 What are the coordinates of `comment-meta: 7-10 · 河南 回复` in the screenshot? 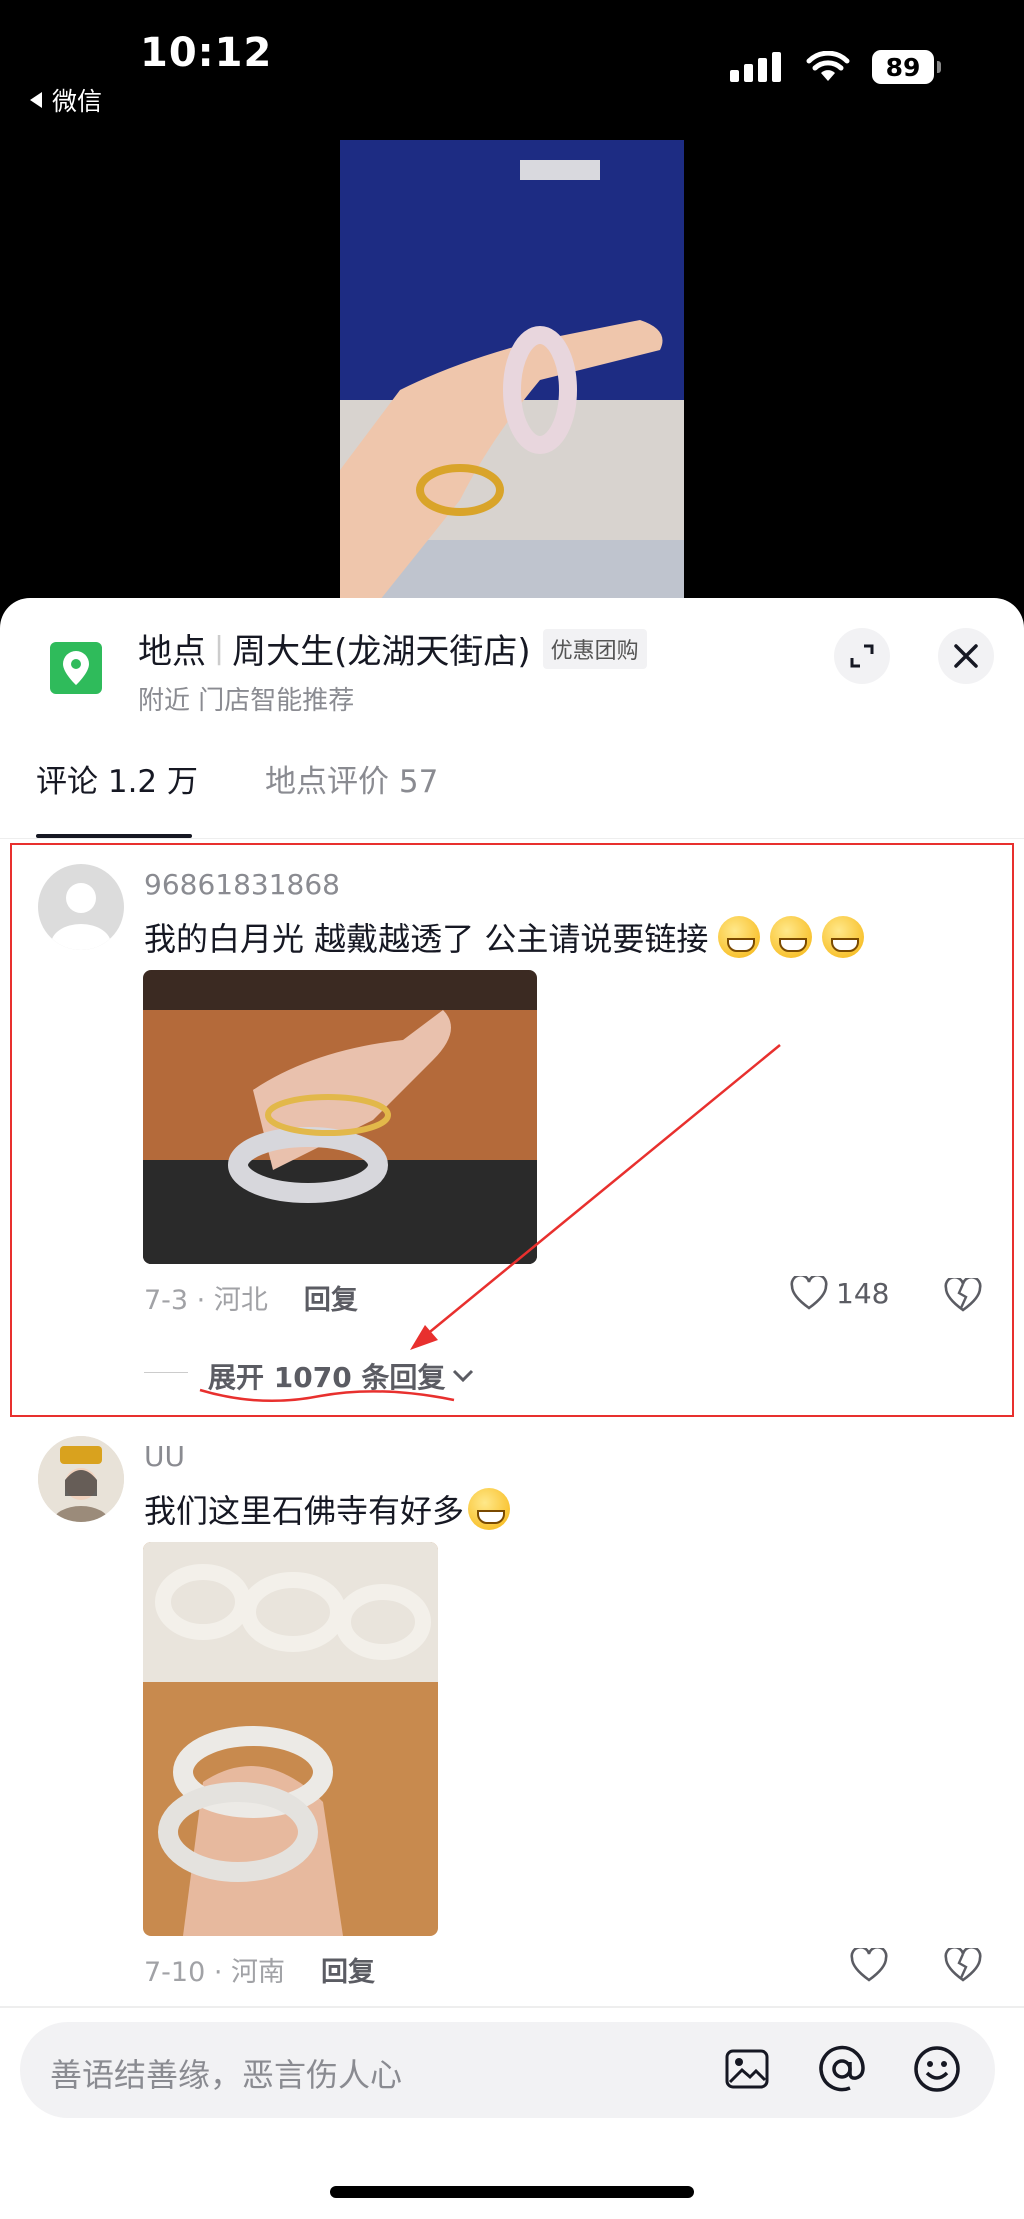 It's located at (259, 1969).